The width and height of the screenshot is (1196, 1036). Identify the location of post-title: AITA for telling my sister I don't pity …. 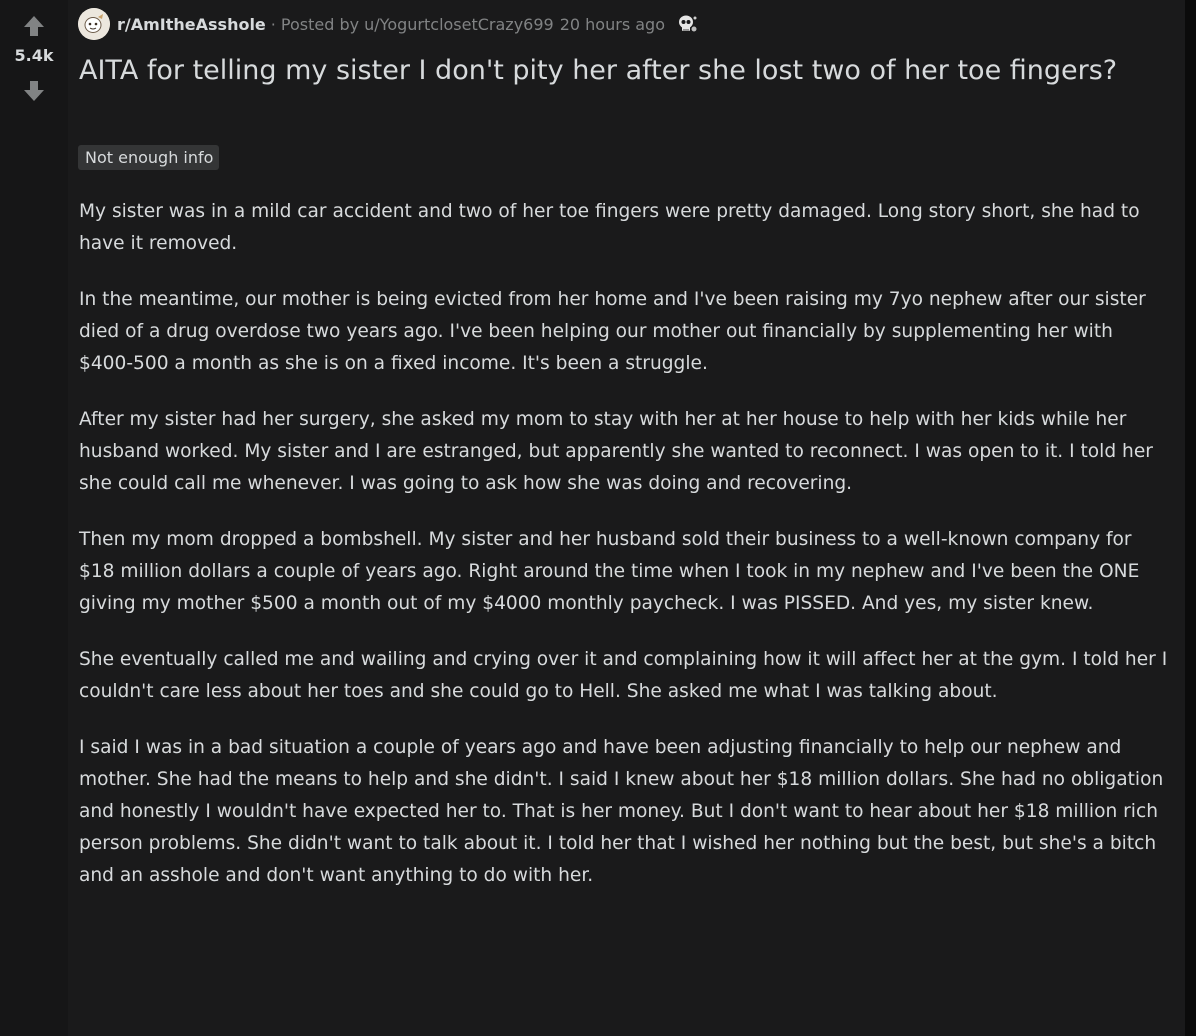
(604, 71).